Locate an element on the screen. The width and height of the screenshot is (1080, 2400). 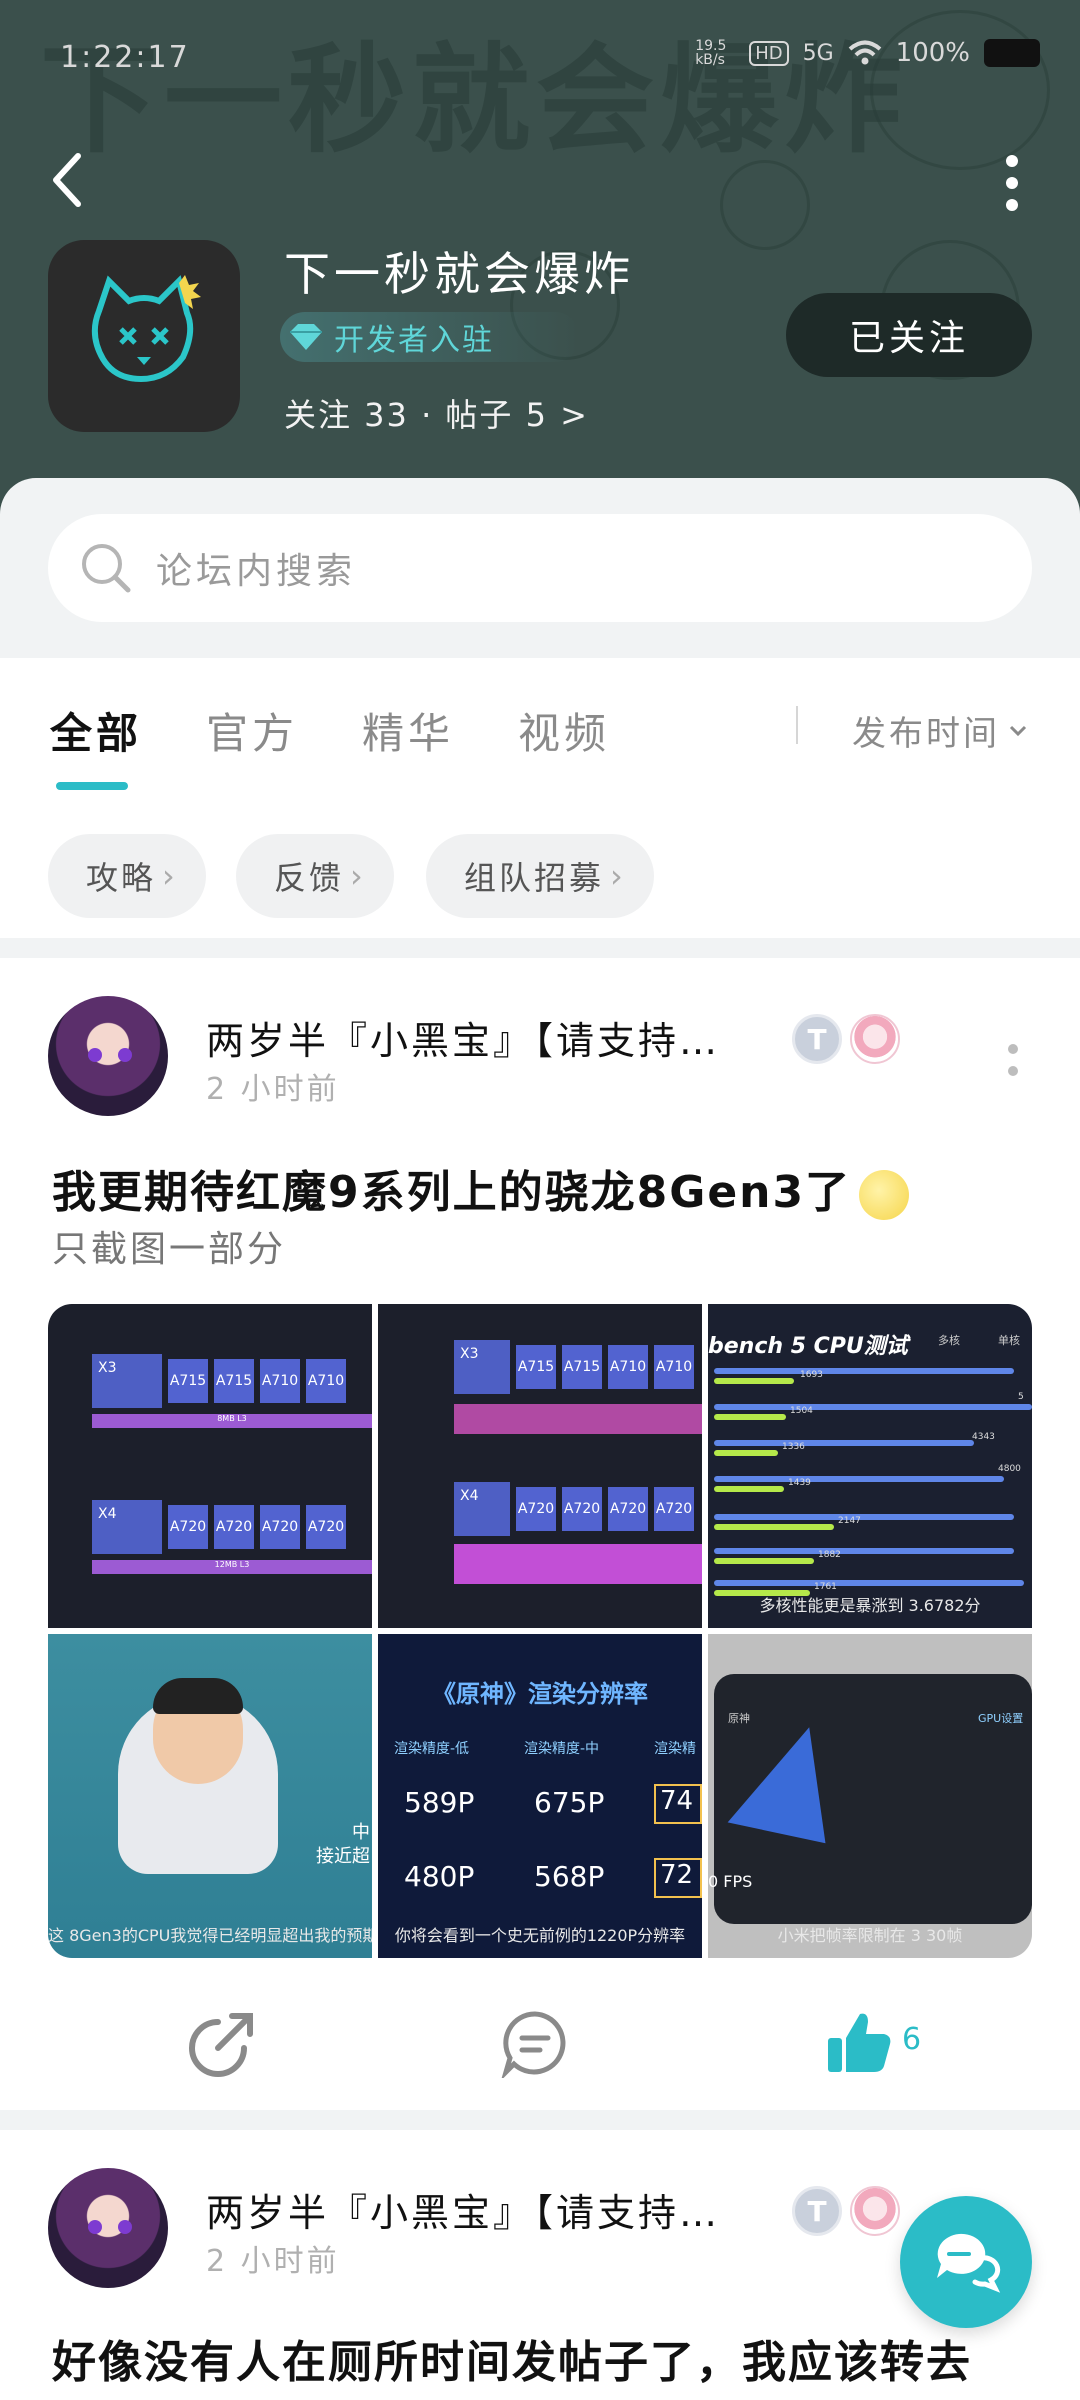
sort-dropdown: 发布时间 is located at coordinates (940, 730).